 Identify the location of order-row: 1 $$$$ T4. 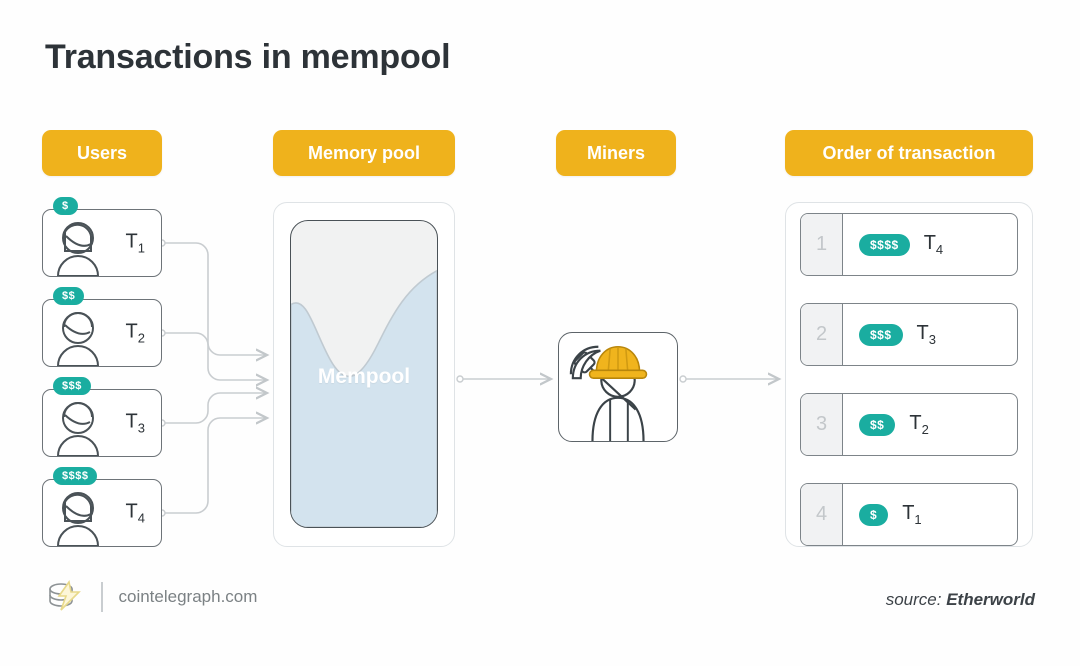
(909, 244).